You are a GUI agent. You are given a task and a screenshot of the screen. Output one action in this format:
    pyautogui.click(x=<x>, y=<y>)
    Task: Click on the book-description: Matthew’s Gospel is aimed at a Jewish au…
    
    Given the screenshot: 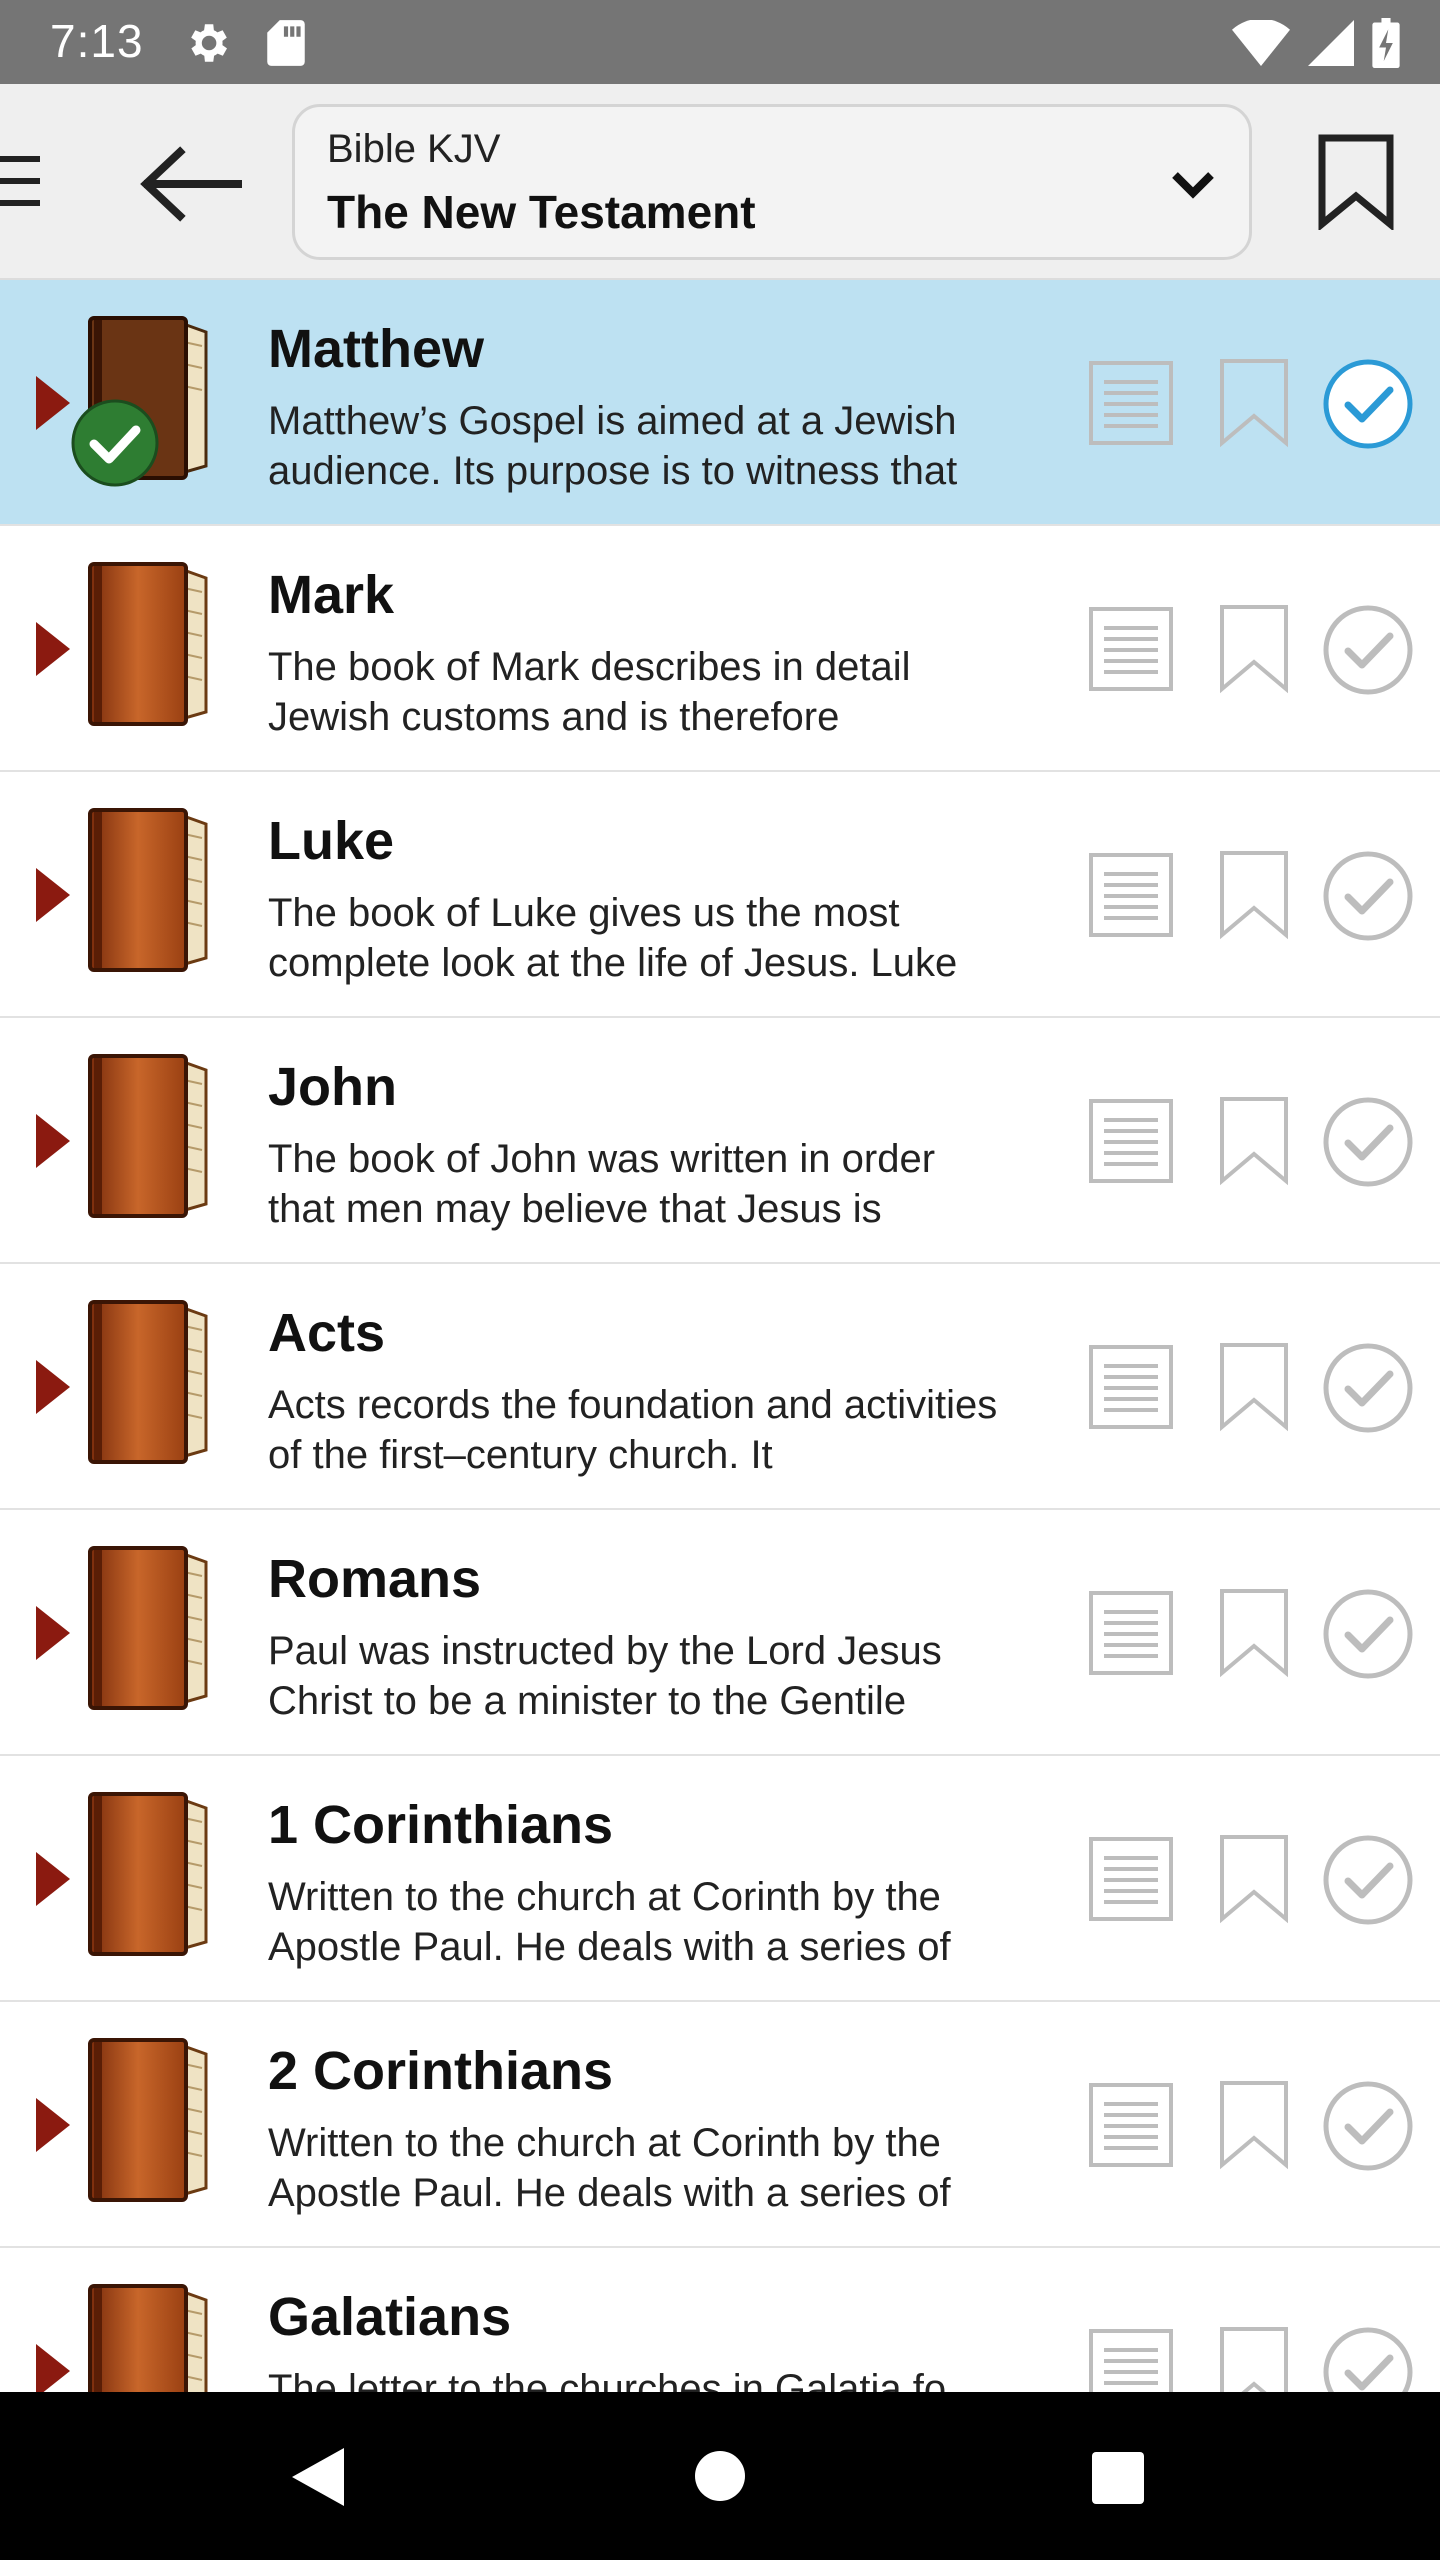 What is the action you would take?
    pyautogui.click(x=613, y=446)
    